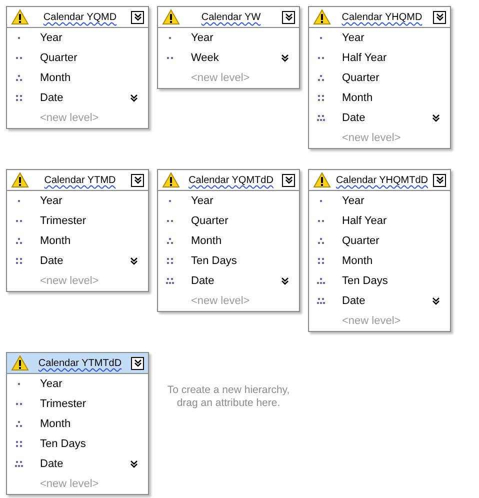 Image resolution: width=479 pixels, height=498 pixels. Describe the element at coordinates (228, 47) in the screenshot. I see `hierarchy-card: Calendar YW Year Week <new level>` at that location.